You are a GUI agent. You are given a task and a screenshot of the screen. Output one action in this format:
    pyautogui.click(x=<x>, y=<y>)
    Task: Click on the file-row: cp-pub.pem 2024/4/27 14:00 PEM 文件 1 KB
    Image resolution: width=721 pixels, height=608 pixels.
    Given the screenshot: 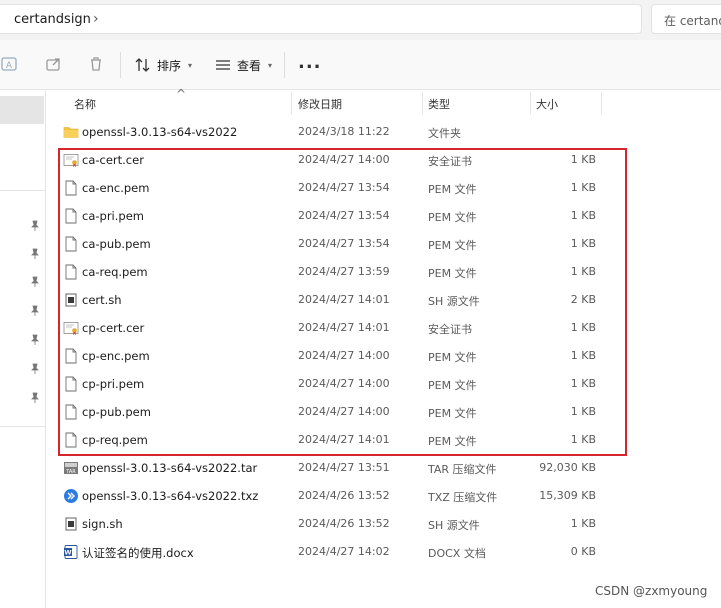 What is the action you would take?
    pyautogui.click(x=383, y=412)
    